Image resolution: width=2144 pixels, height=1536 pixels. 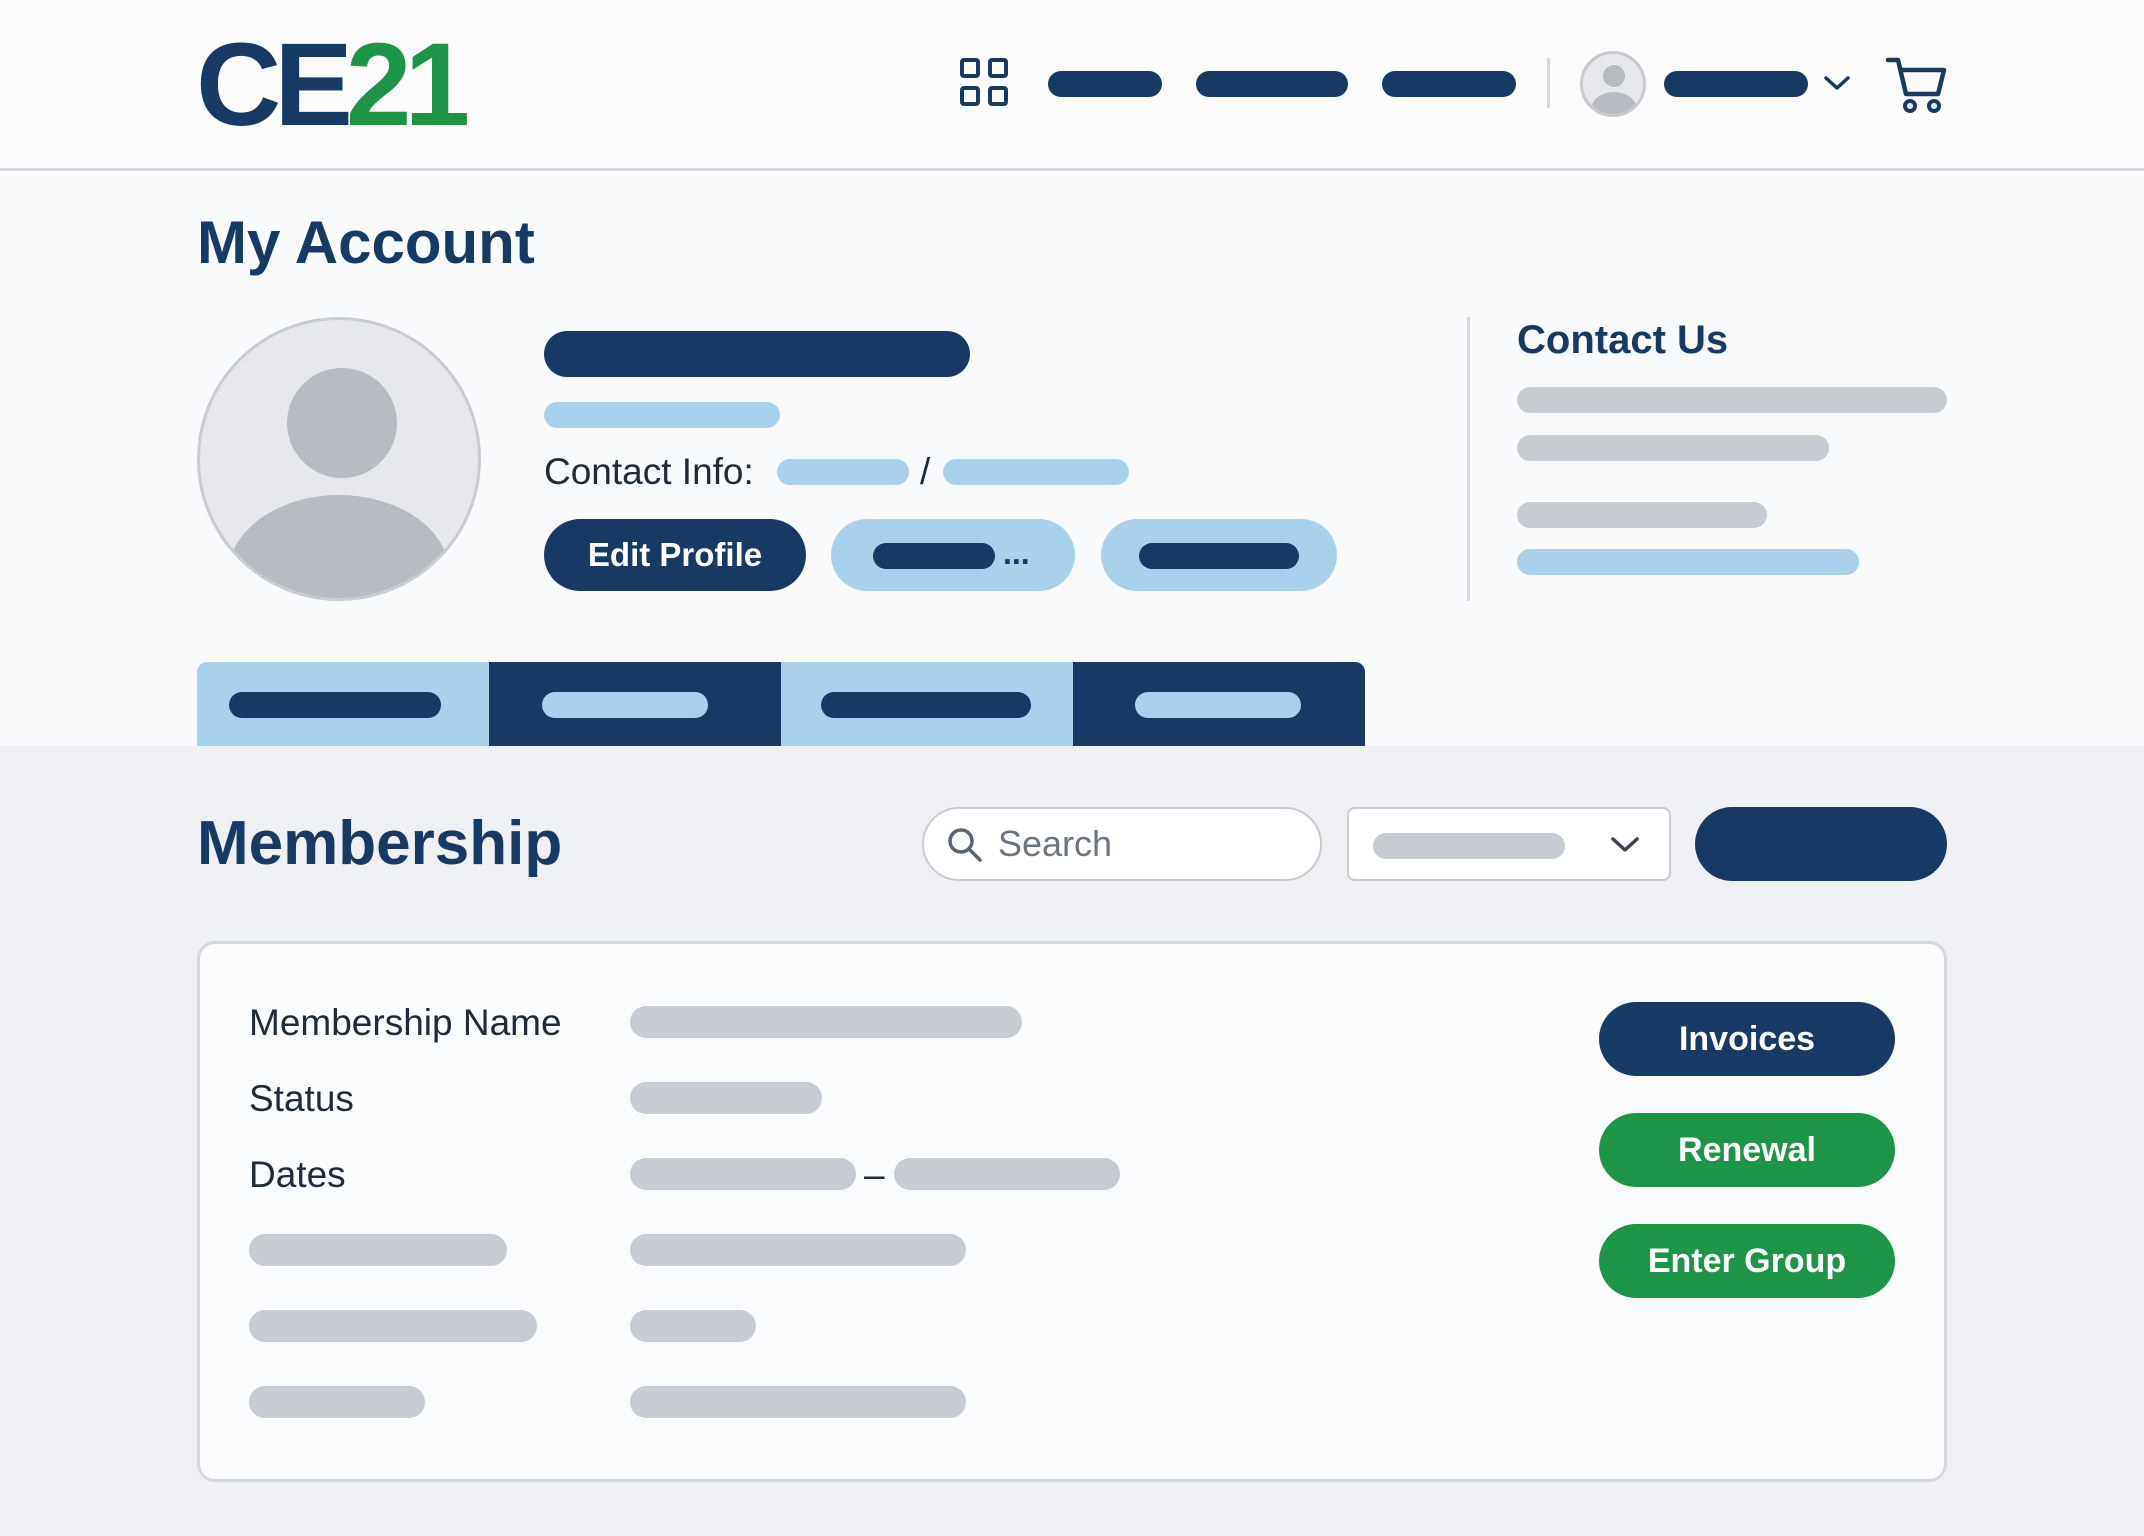 I want to click on user-name, so click(x=1736, y=84).